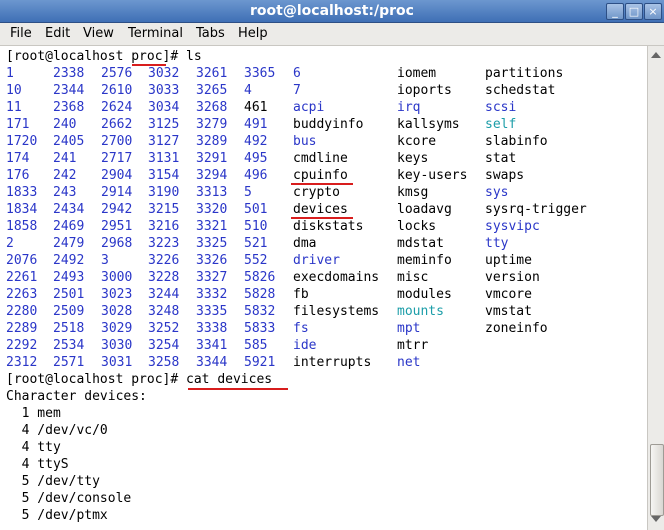 This screenshot has width=664, height=530. I want to click on ls-entry: execdomains, so click(336, 277).